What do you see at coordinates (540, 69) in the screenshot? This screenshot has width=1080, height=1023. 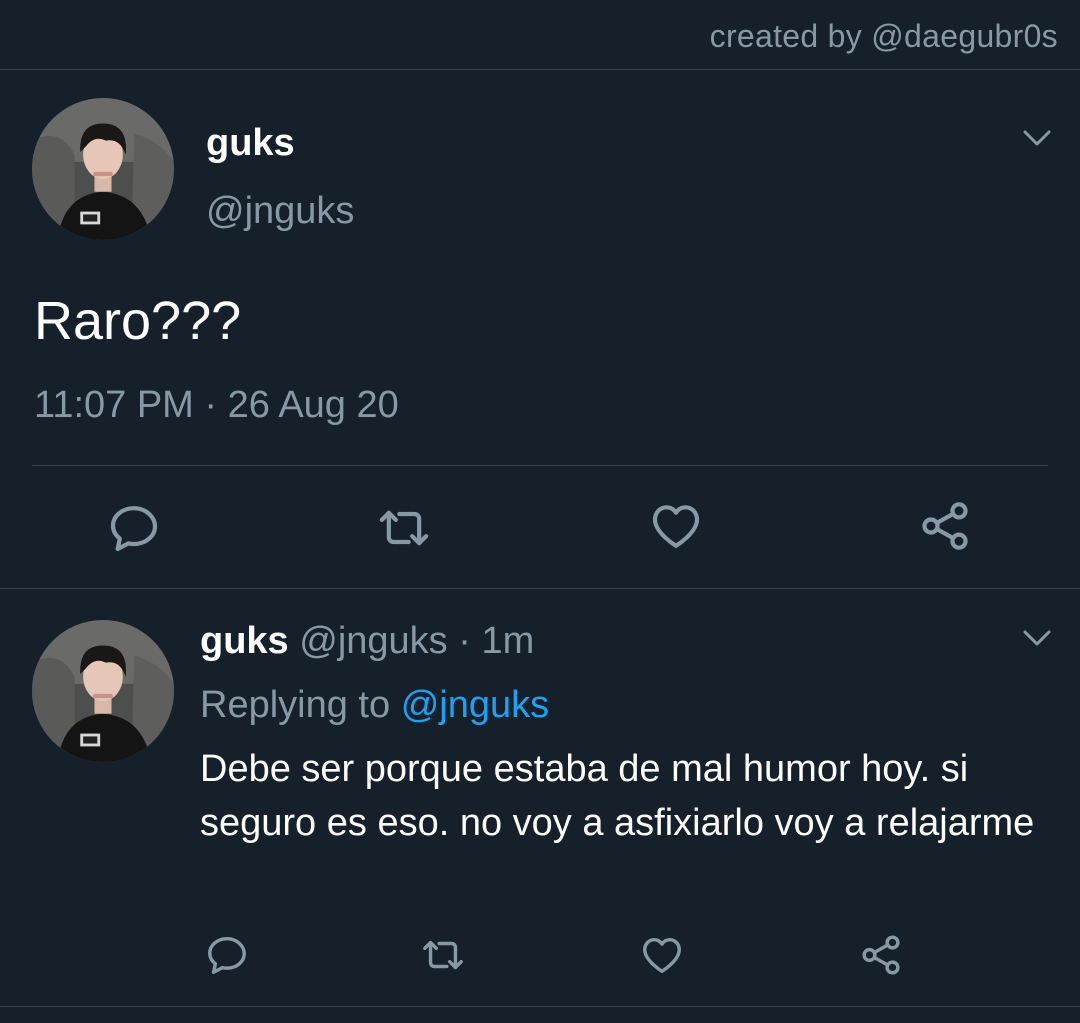 I see `top-divider` at bounding box center [540, 69].